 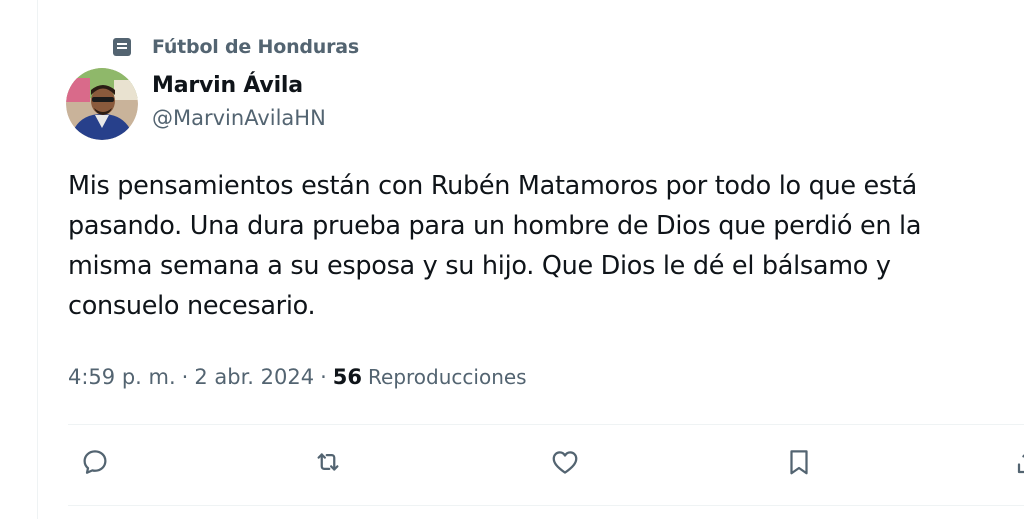 I want to click on community-icon, so click(x=122, y=47).